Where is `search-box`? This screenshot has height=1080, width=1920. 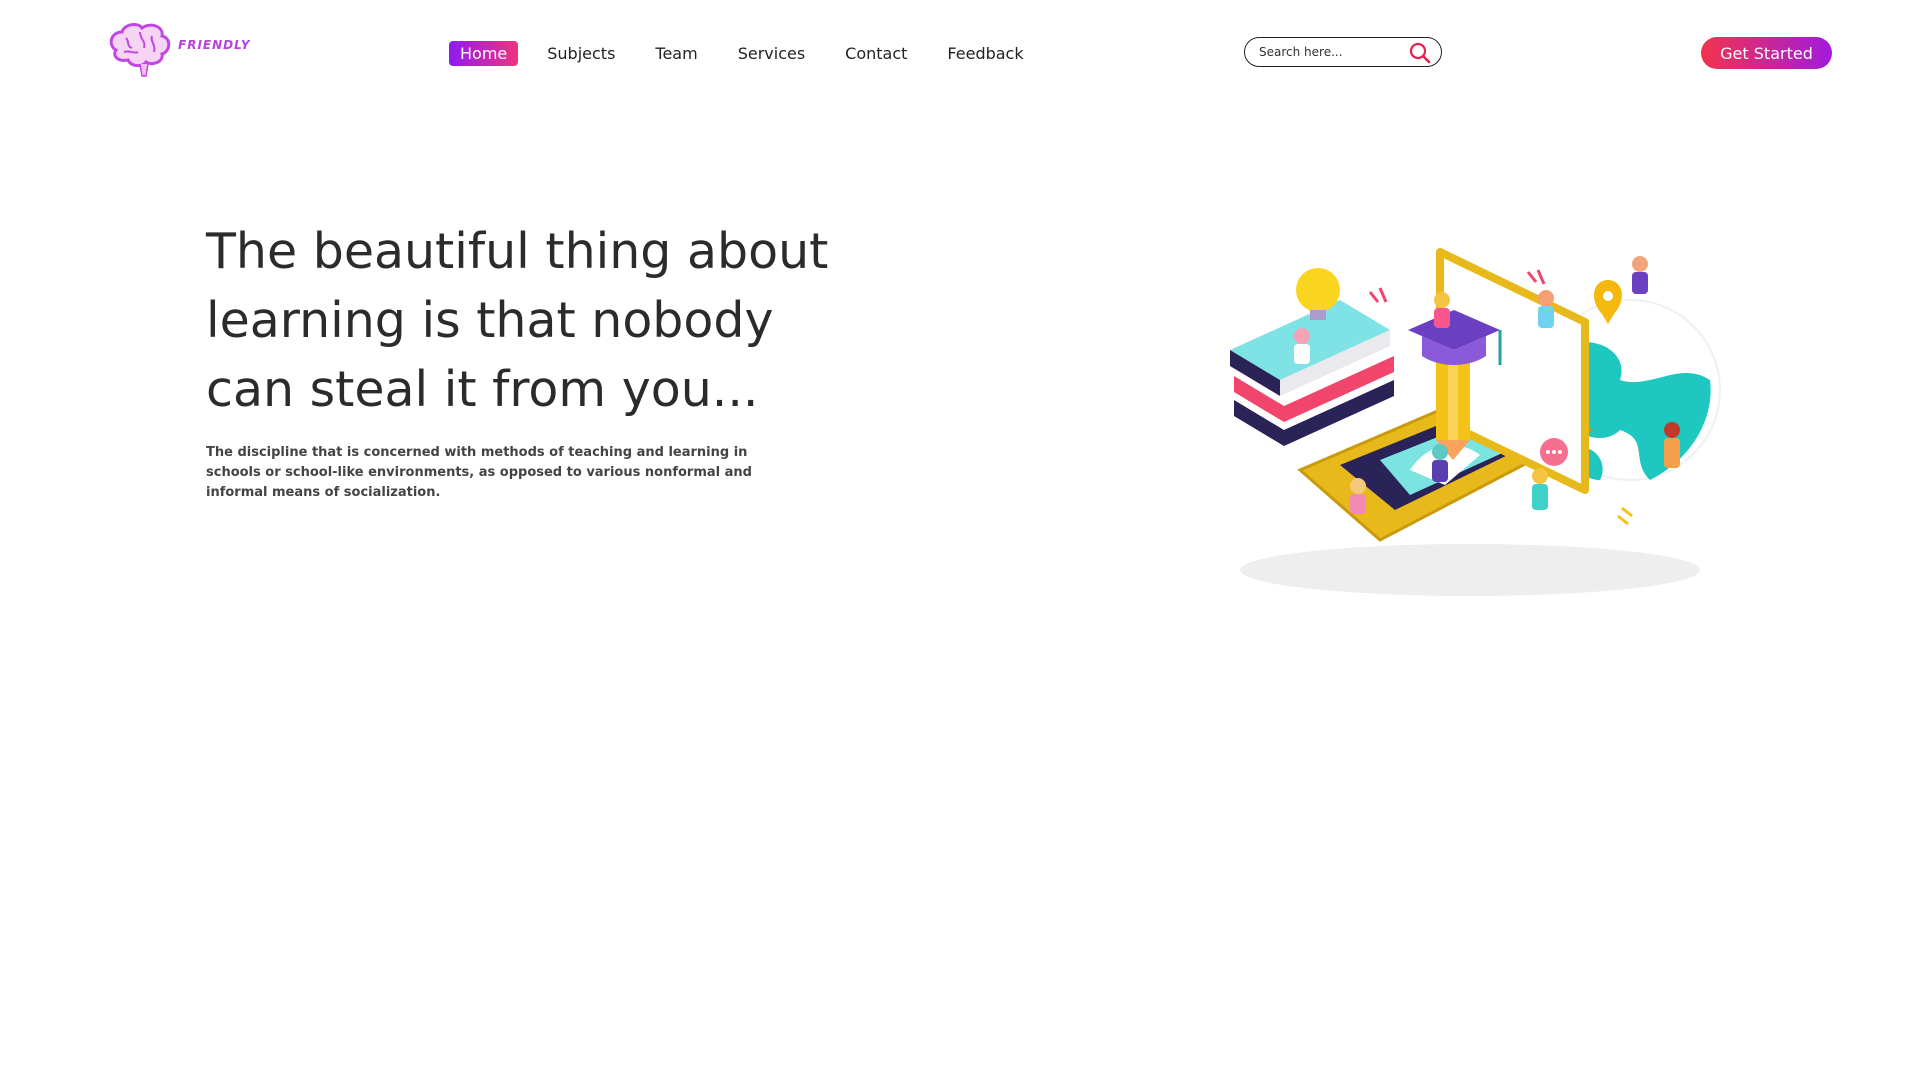 search-box is located at coordinates (1343, 52).